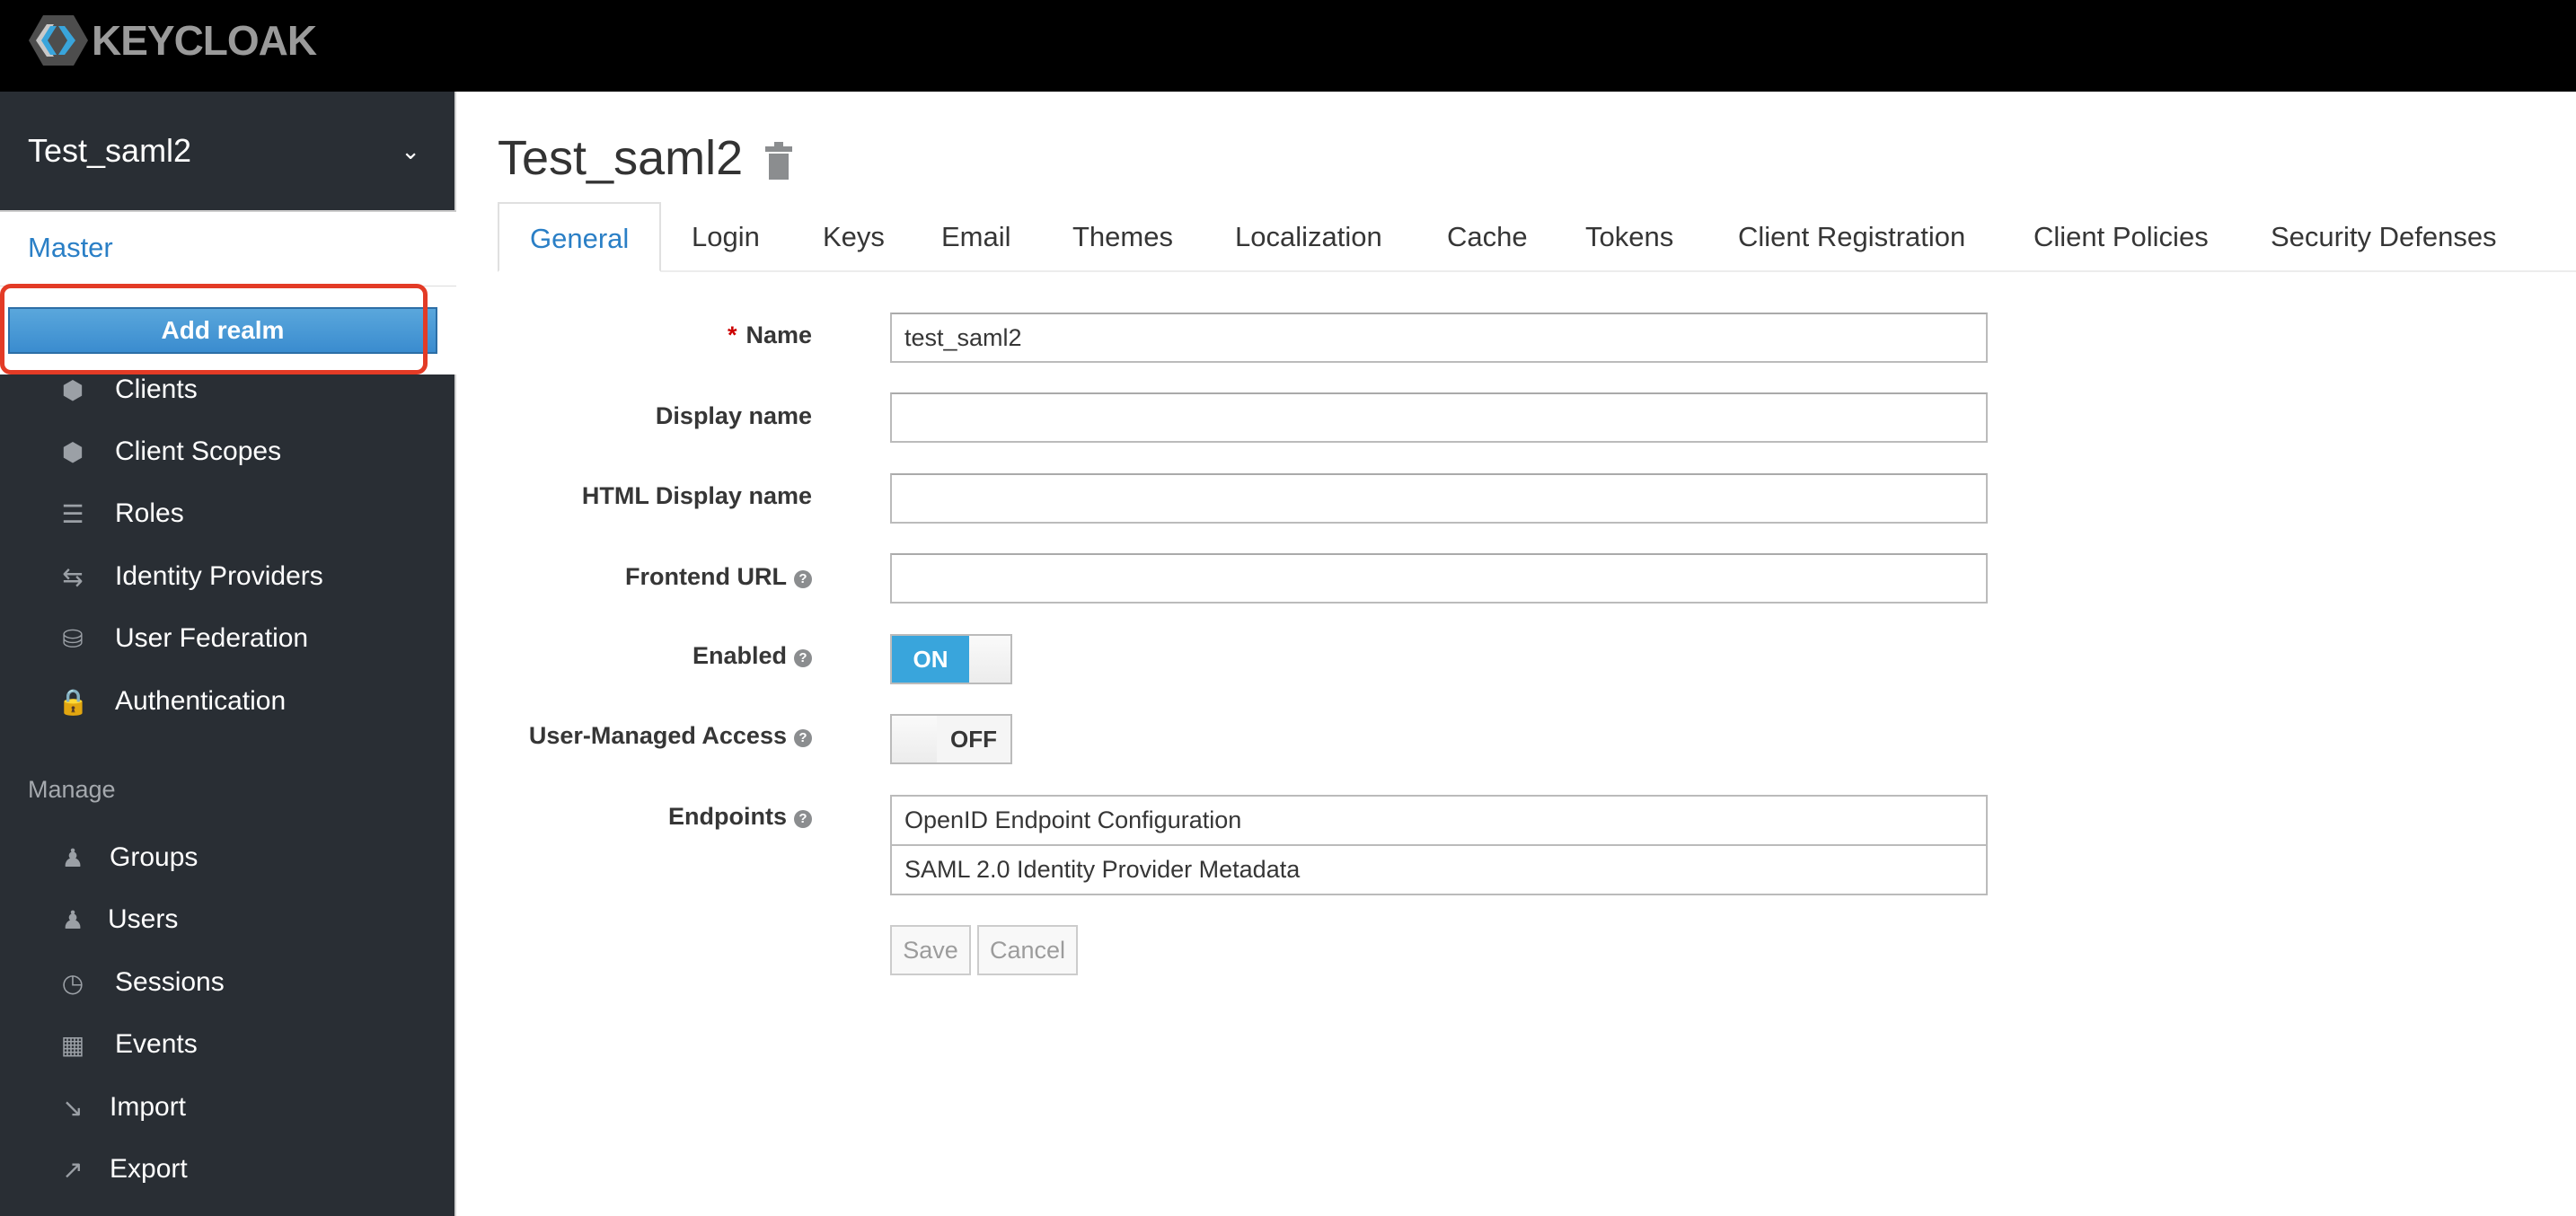  Describe the element at coordinates (72, 919) in the screenshot. I see `user-icon: ♟` at that location.